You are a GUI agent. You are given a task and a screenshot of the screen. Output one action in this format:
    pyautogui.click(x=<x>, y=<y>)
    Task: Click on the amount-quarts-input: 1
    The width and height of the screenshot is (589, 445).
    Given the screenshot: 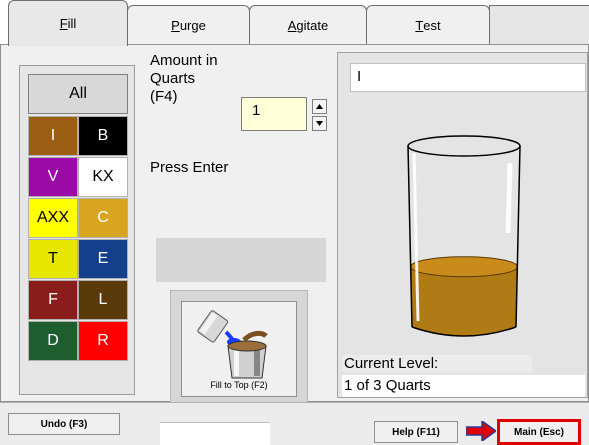 What is the action you would take?
    pyautogui.click(x=274, y=114)
    